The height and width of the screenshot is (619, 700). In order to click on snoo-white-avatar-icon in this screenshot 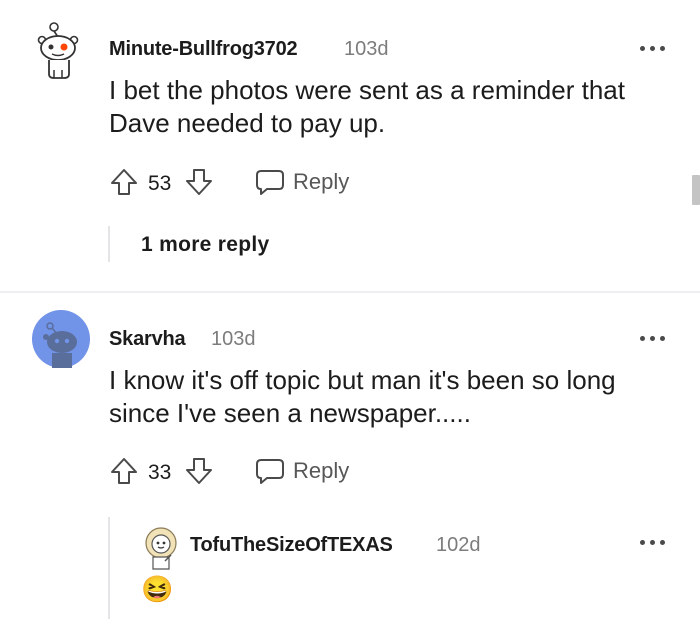, I will do `click(58, 50)`.